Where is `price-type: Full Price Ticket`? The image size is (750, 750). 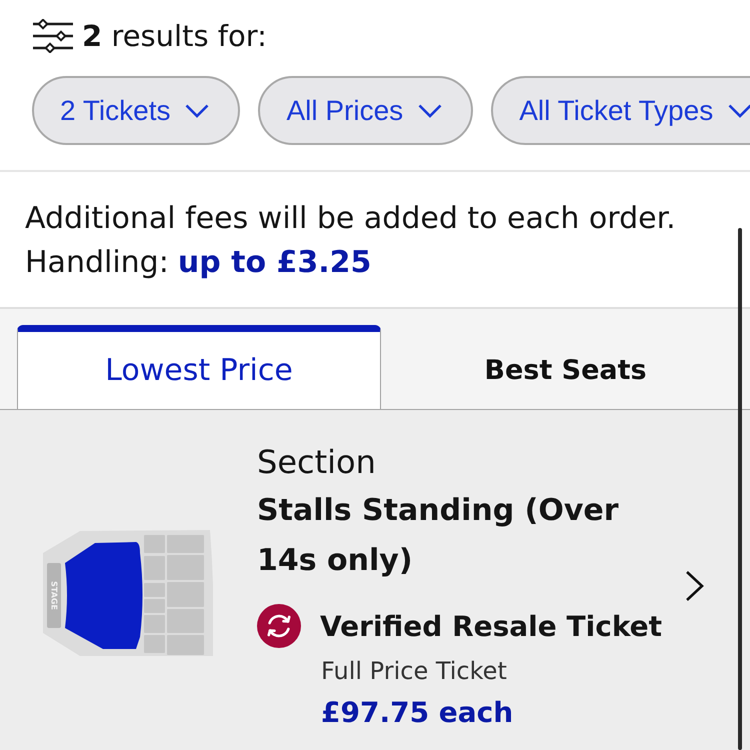 price-type: Full Price Ticket is located at coordinates (414, 671).